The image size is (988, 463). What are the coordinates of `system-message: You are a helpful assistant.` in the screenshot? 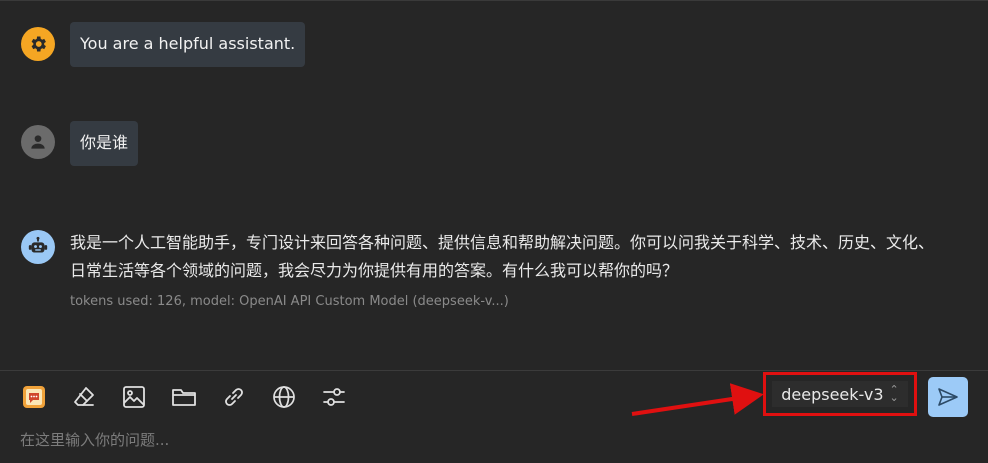 It's located at (188, 44).